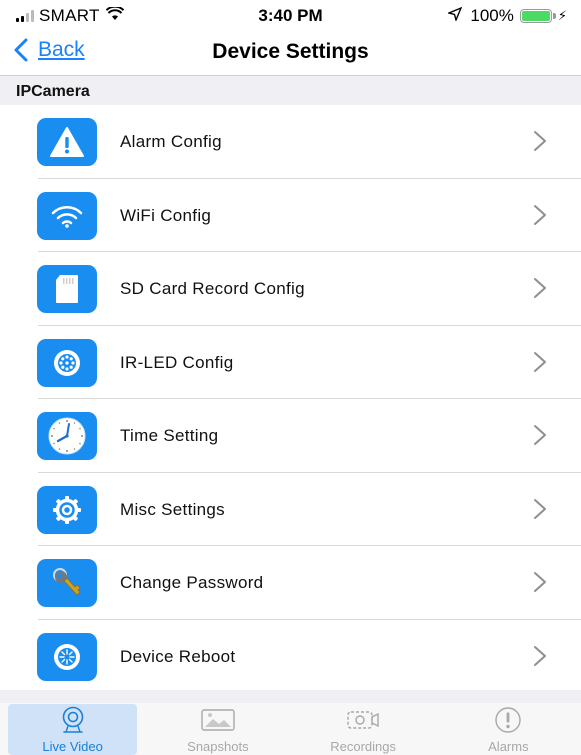 The image size is (581, 755). Describe the element at coordinates (218, 720) in the screenshot. I see `snapshots-icon` at that location.